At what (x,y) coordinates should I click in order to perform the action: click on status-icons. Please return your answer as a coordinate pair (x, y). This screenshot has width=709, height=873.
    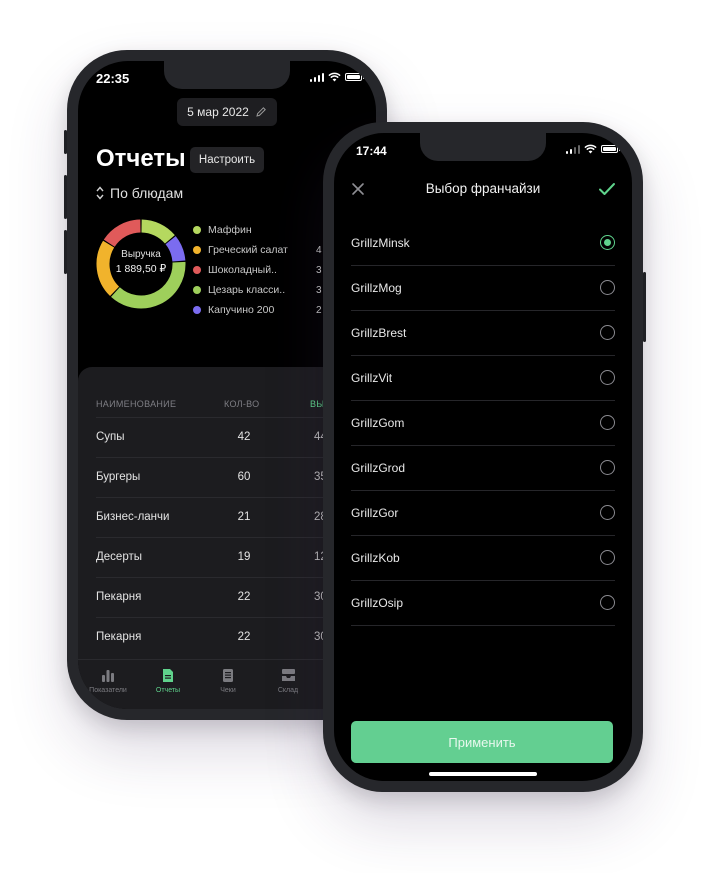
    Looking at the image, I should click on (336, 77).